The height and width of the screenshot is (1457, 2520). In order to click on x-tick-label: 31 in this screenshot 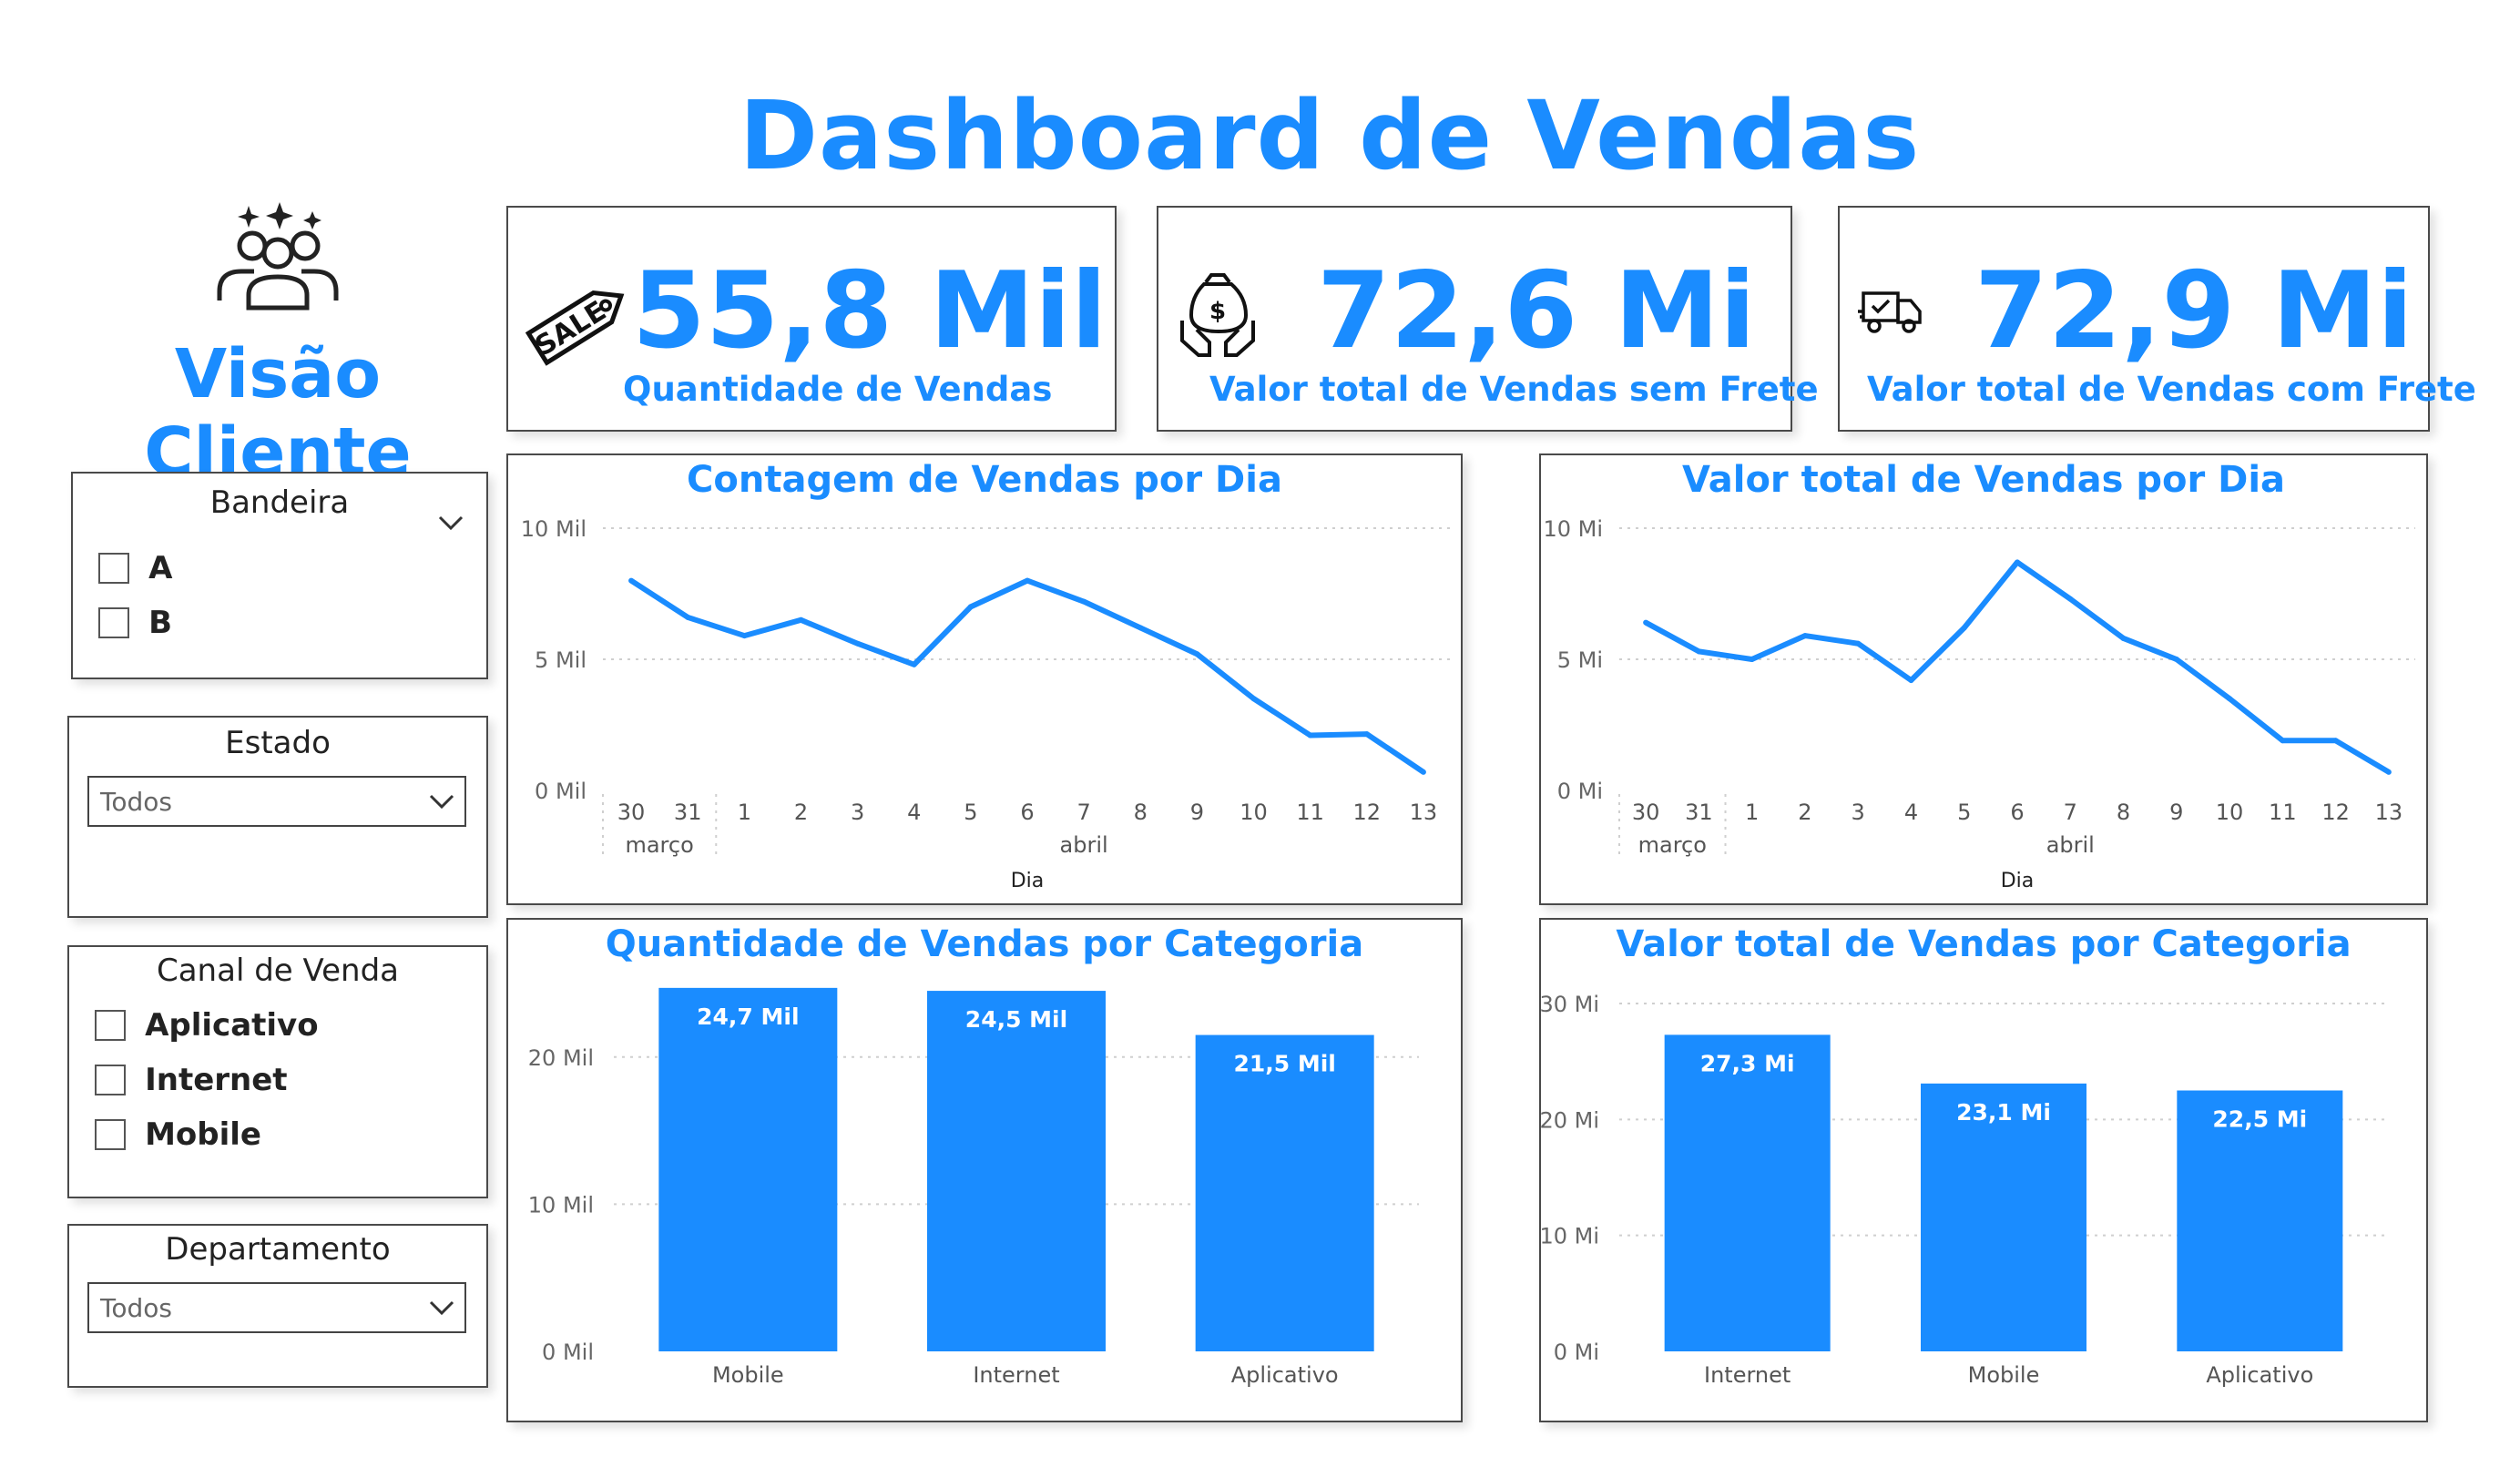, I will do `click(1699, 813)`.